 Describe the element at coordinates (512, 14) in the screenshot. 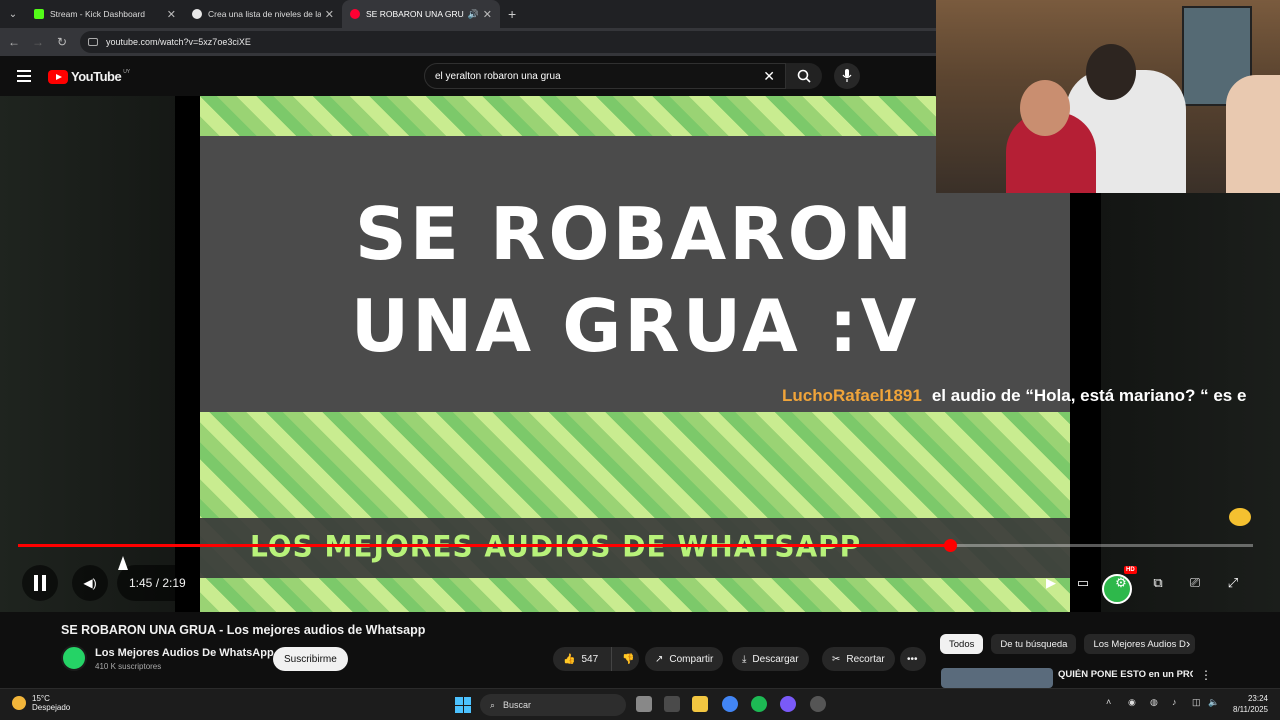

I see `new-tab-button: +` at that location.